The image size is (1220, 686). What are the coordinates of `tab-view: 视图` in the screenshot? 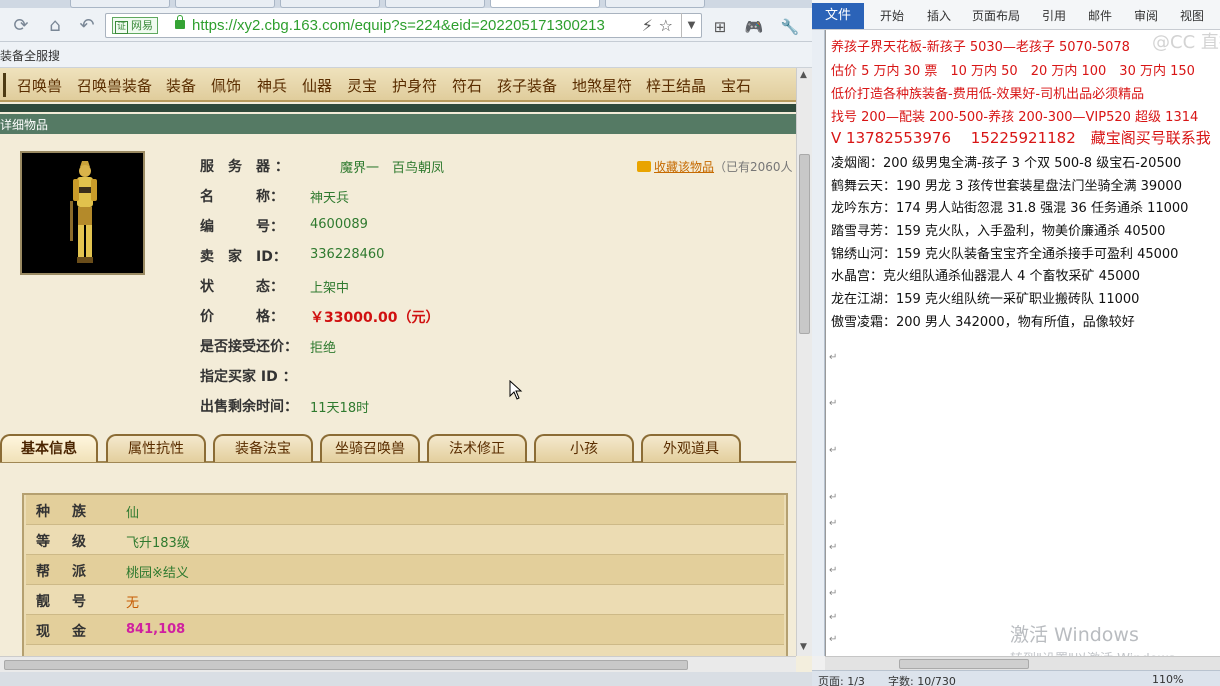 It's located at (1192, 15).